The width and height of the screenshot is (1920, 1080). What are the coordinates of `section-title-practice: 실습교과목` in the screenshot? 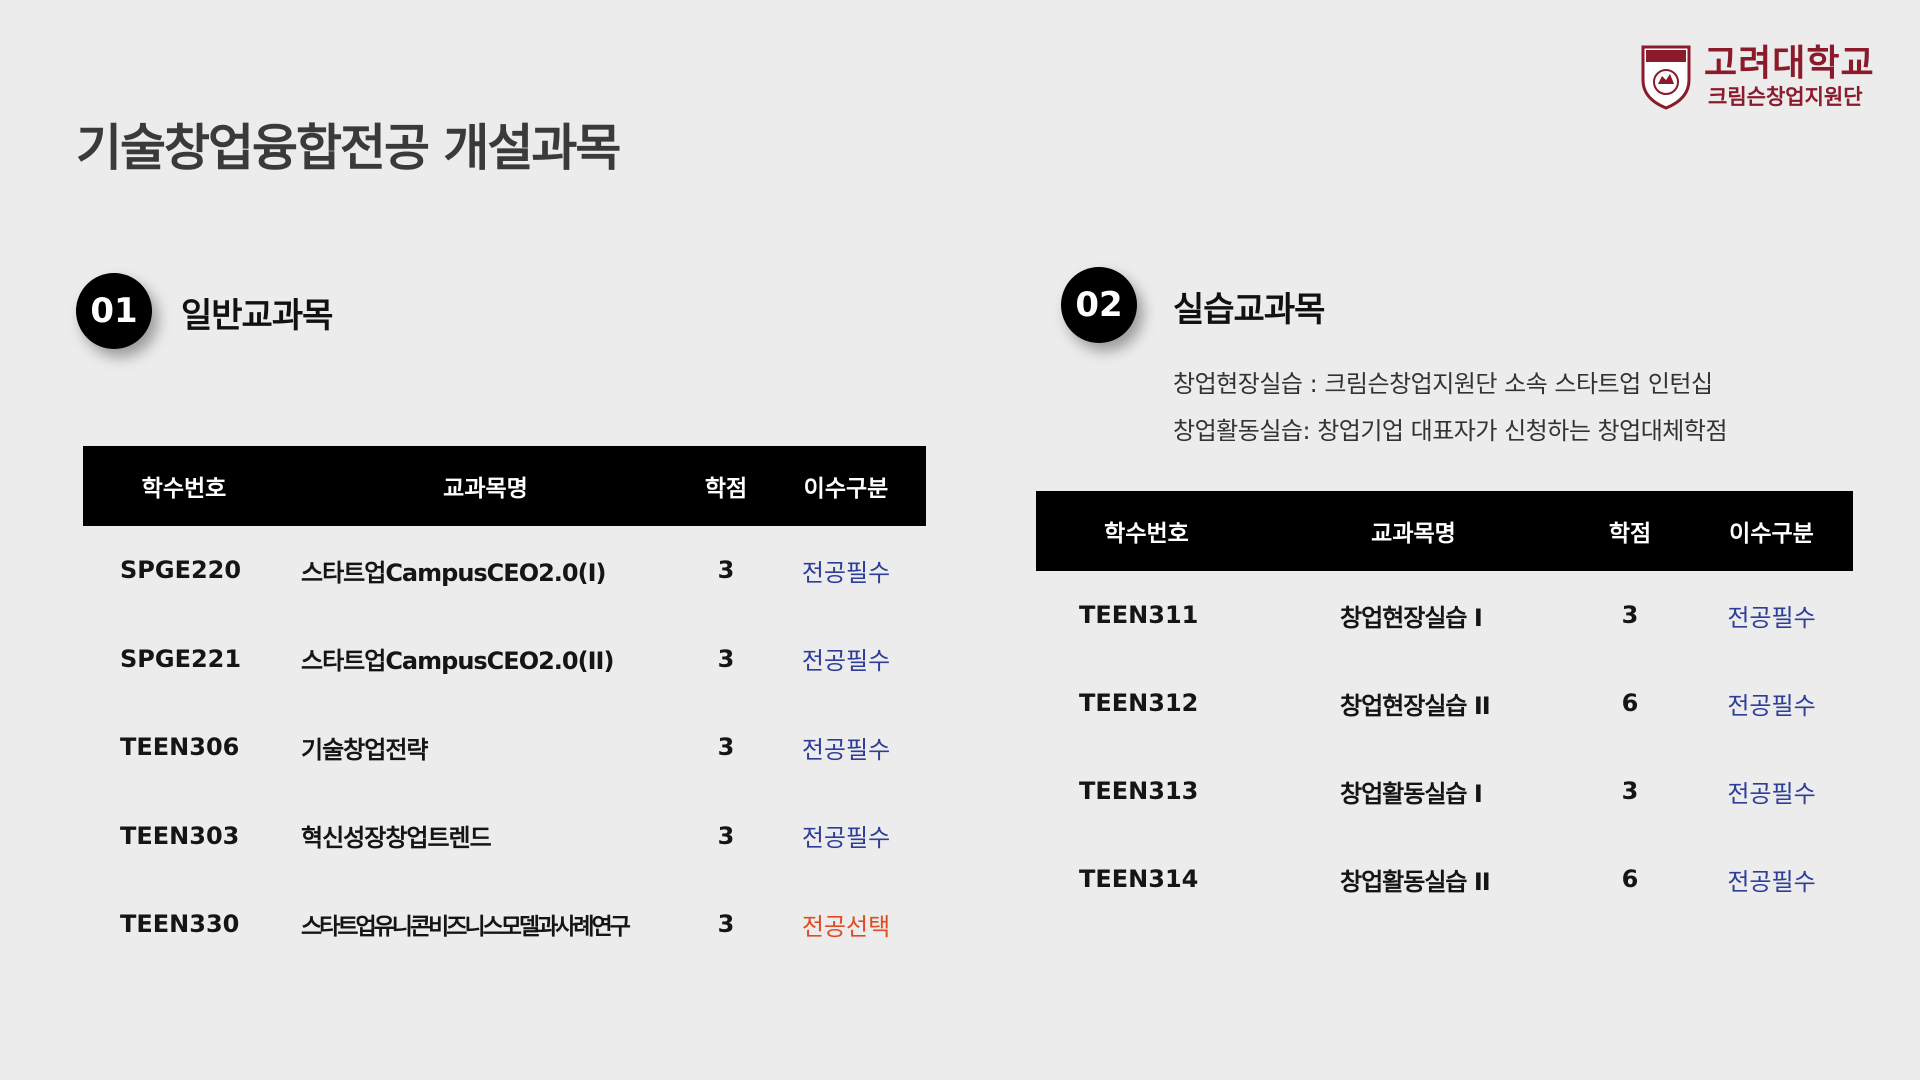 It's located at (1249, 310).